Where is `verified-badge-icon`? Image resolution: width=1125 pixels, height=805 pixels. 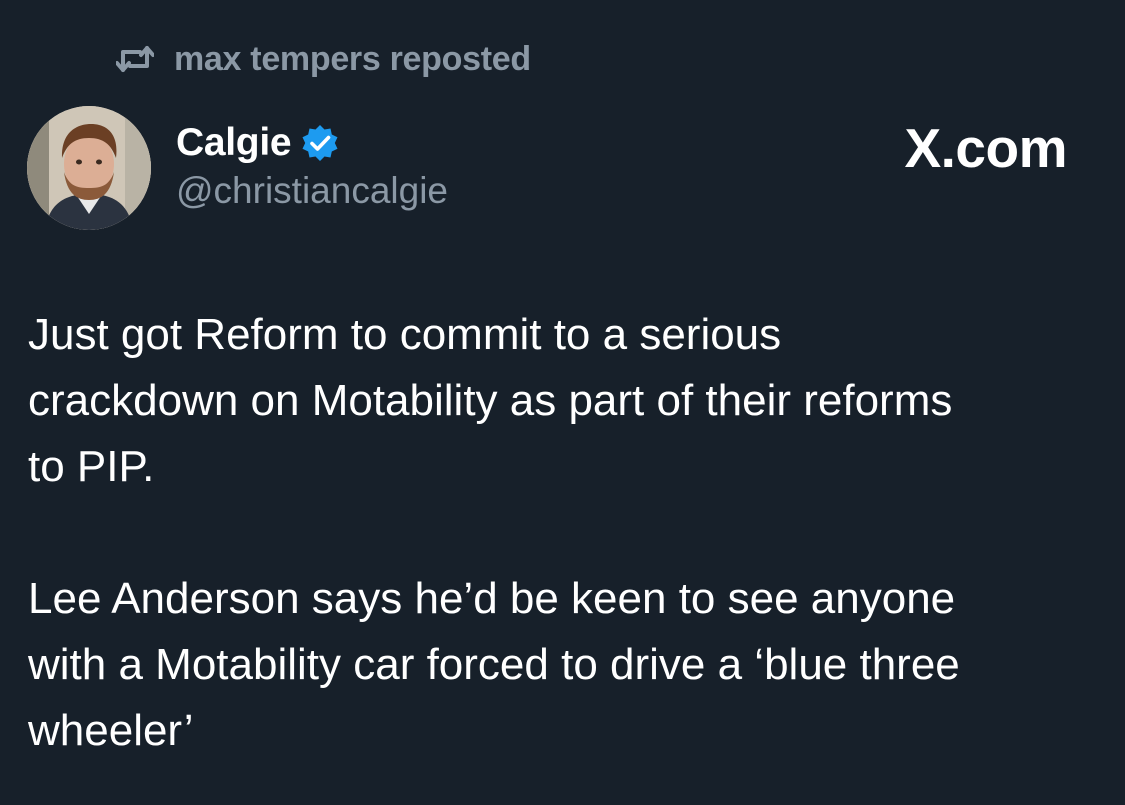 verified-badge-icon is located at coordinates (320, 143).